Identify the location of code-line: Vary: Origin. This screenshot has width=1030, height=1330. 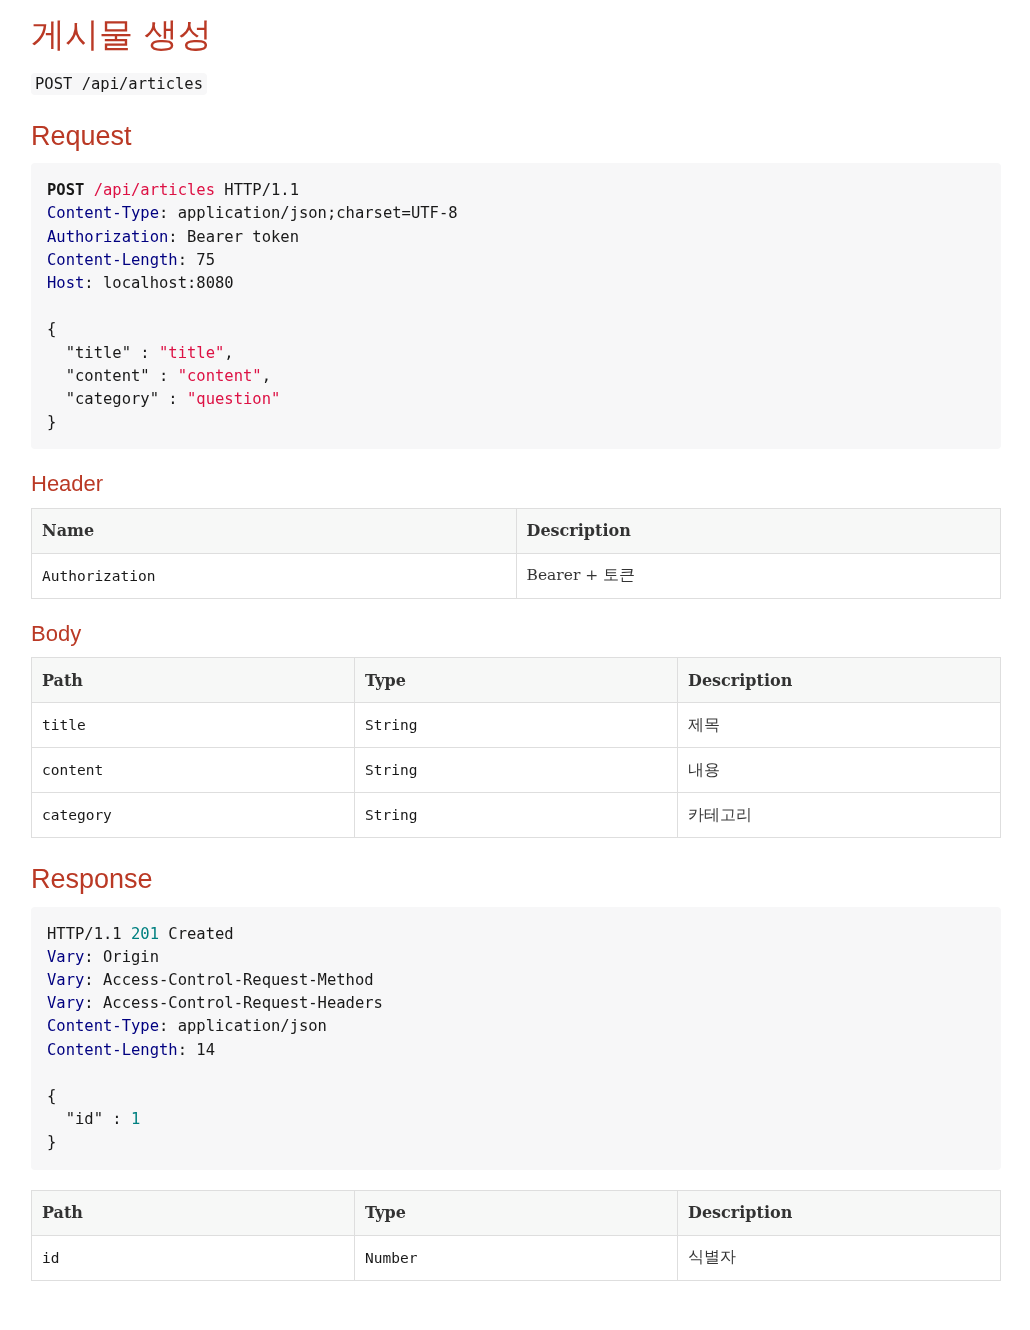
(103, 957).